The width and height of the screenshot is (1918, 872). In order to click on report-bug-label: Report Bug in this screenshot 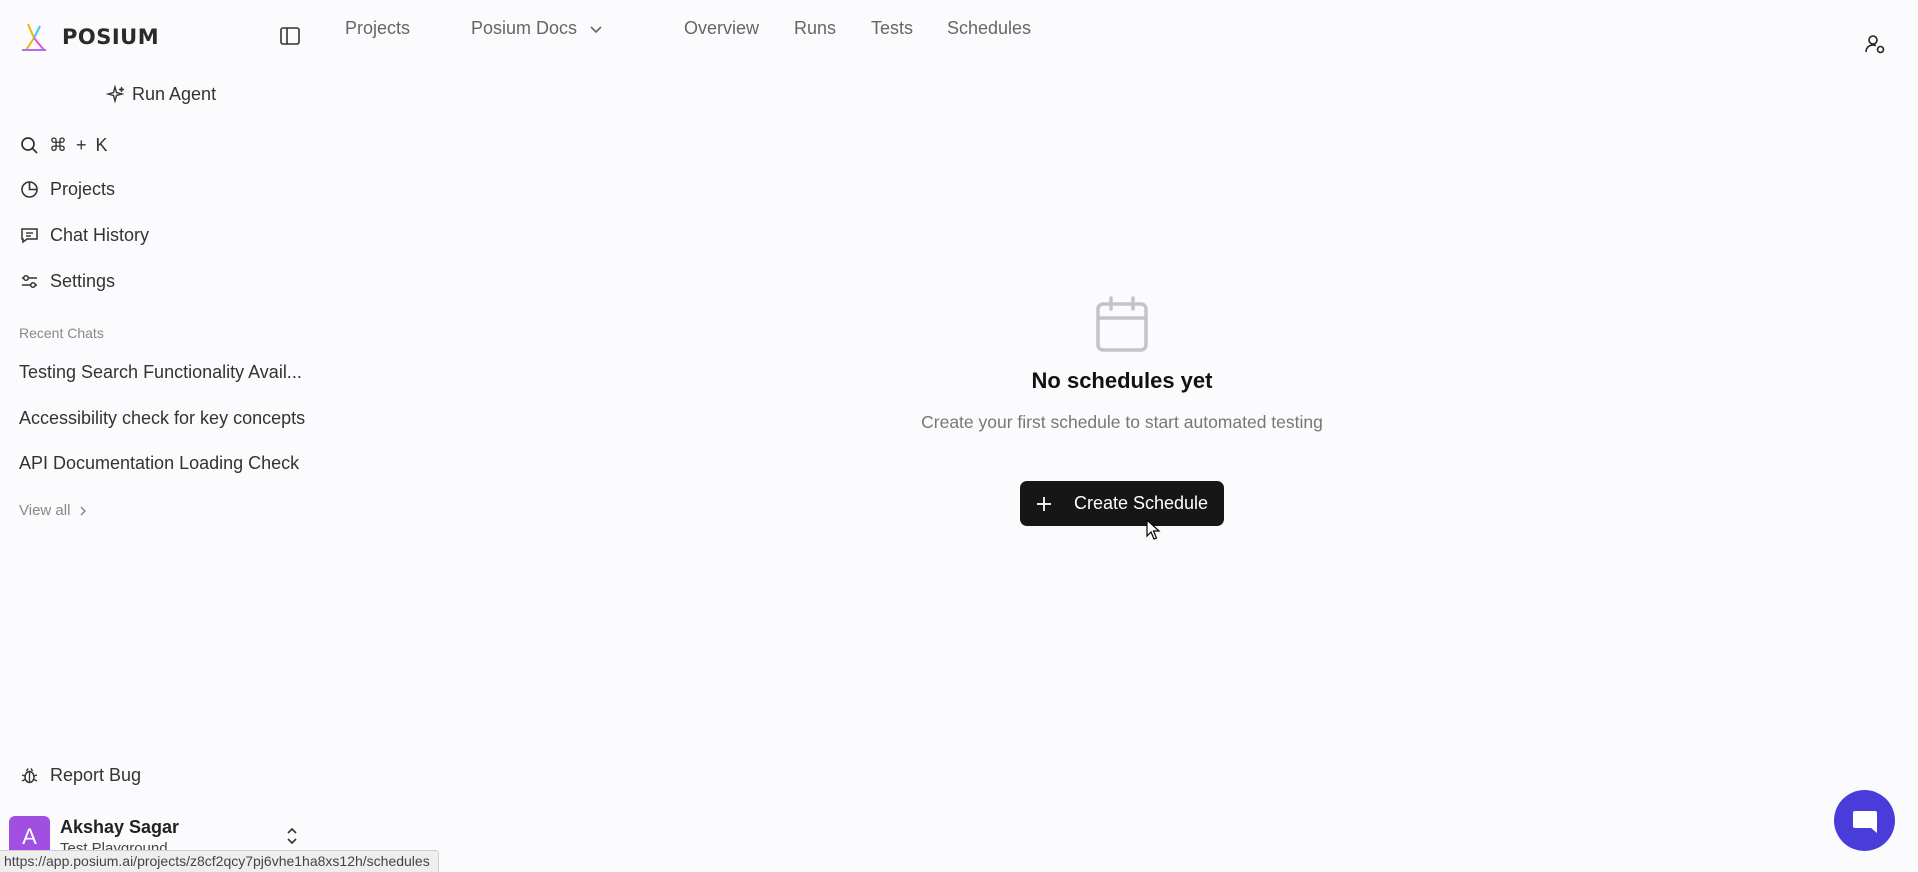, I will do `click(96, 775)`.